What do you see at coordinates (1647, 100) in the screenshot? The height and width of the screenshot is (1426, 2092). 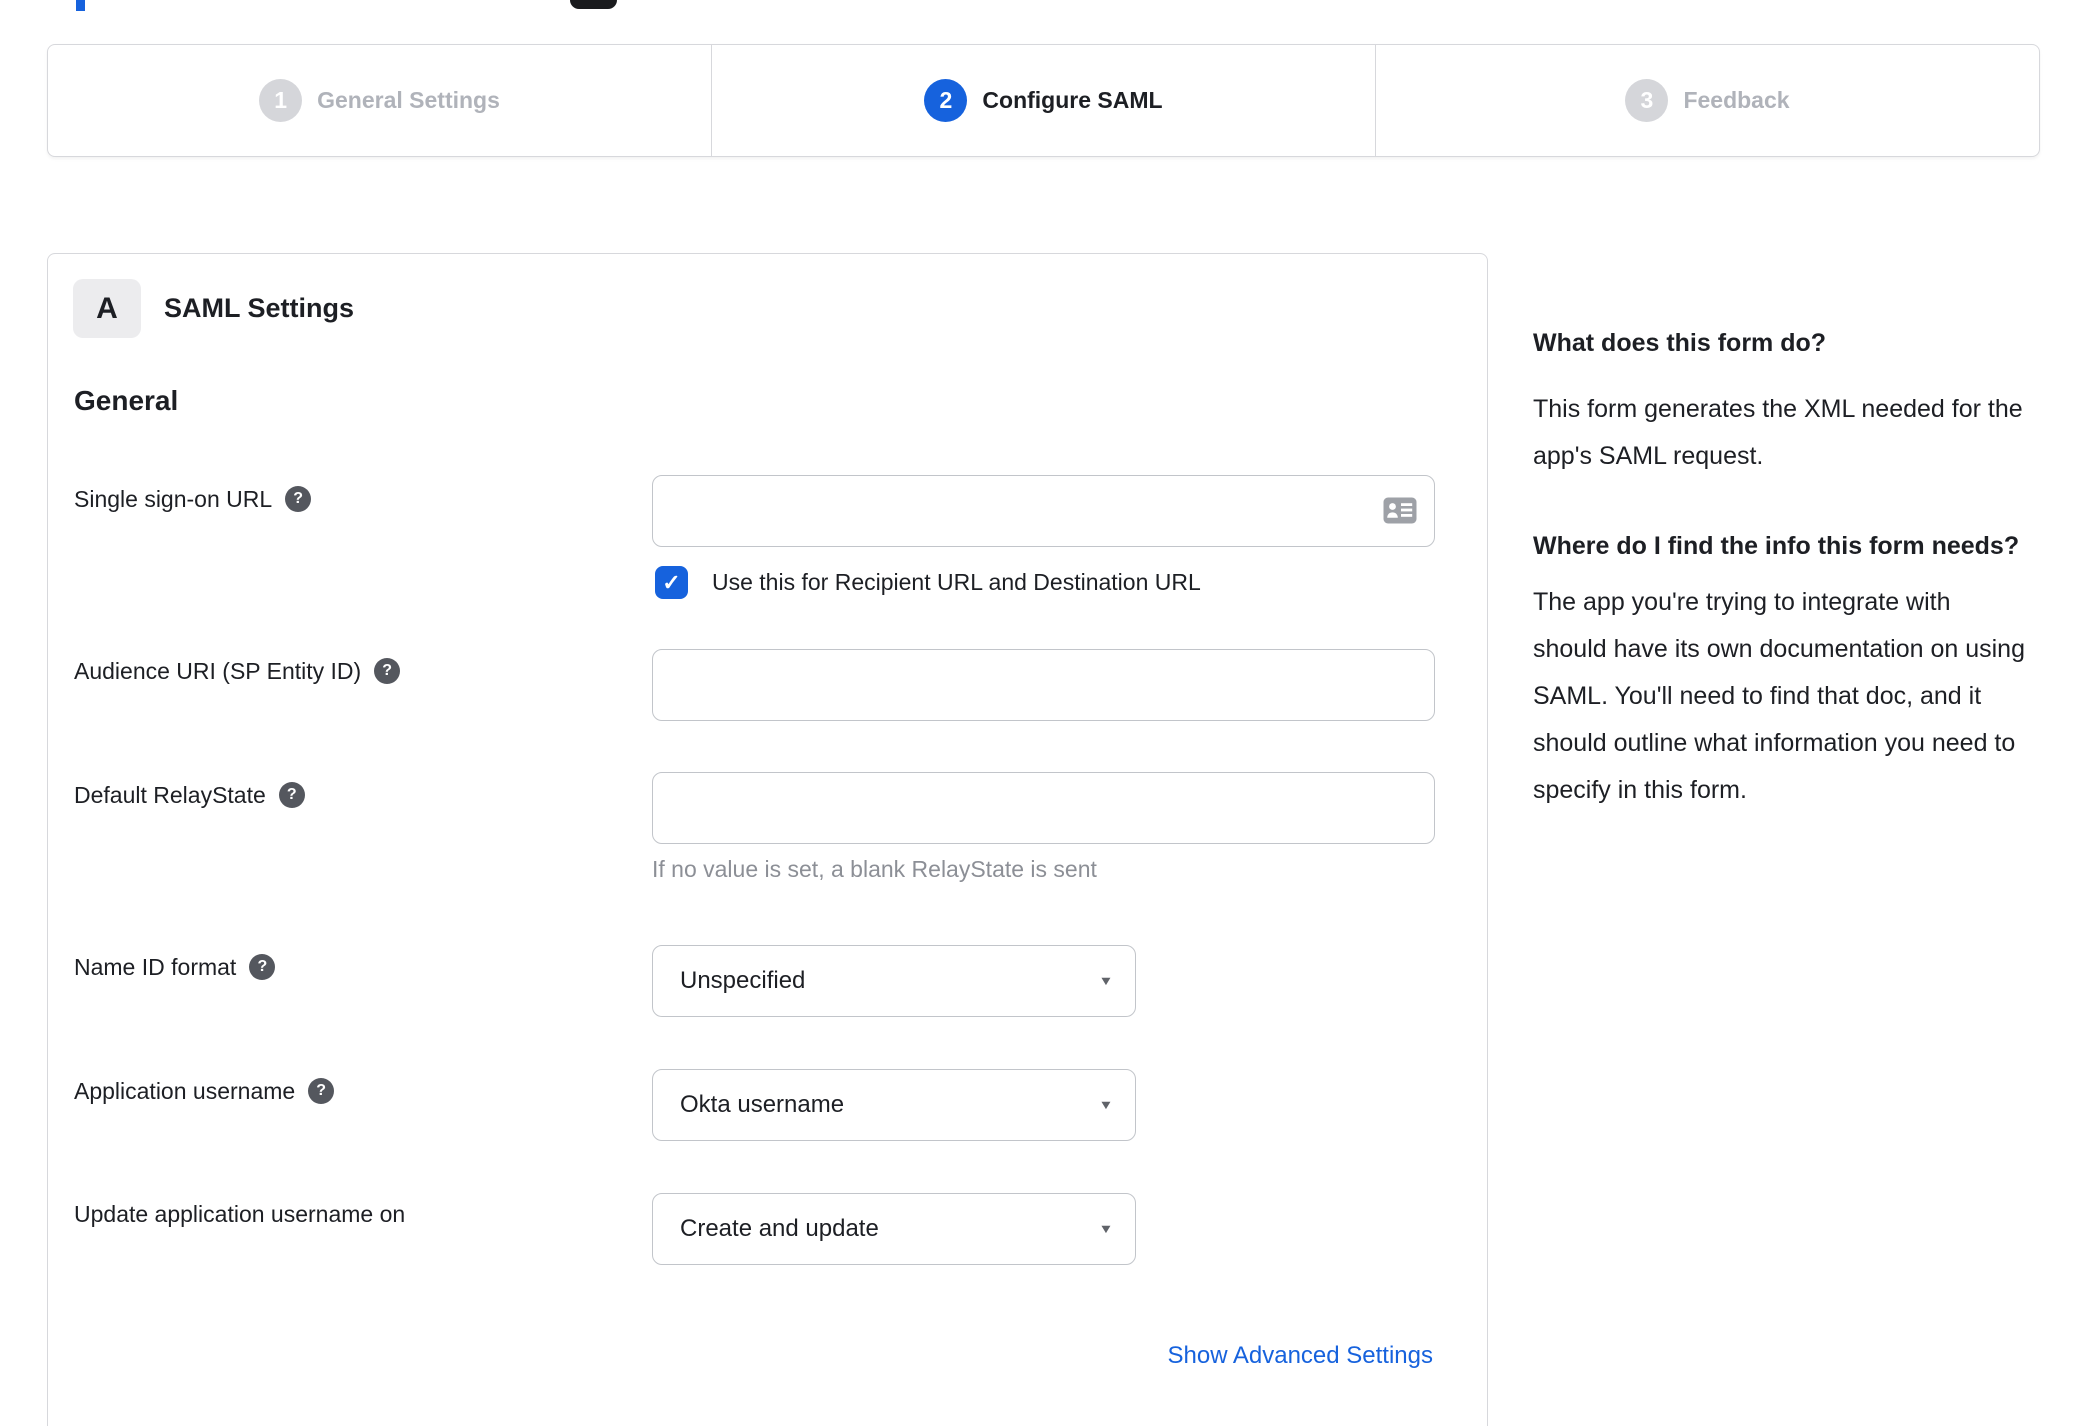 I see `step-number-badge: 3` at bounding box center [1647, 100].